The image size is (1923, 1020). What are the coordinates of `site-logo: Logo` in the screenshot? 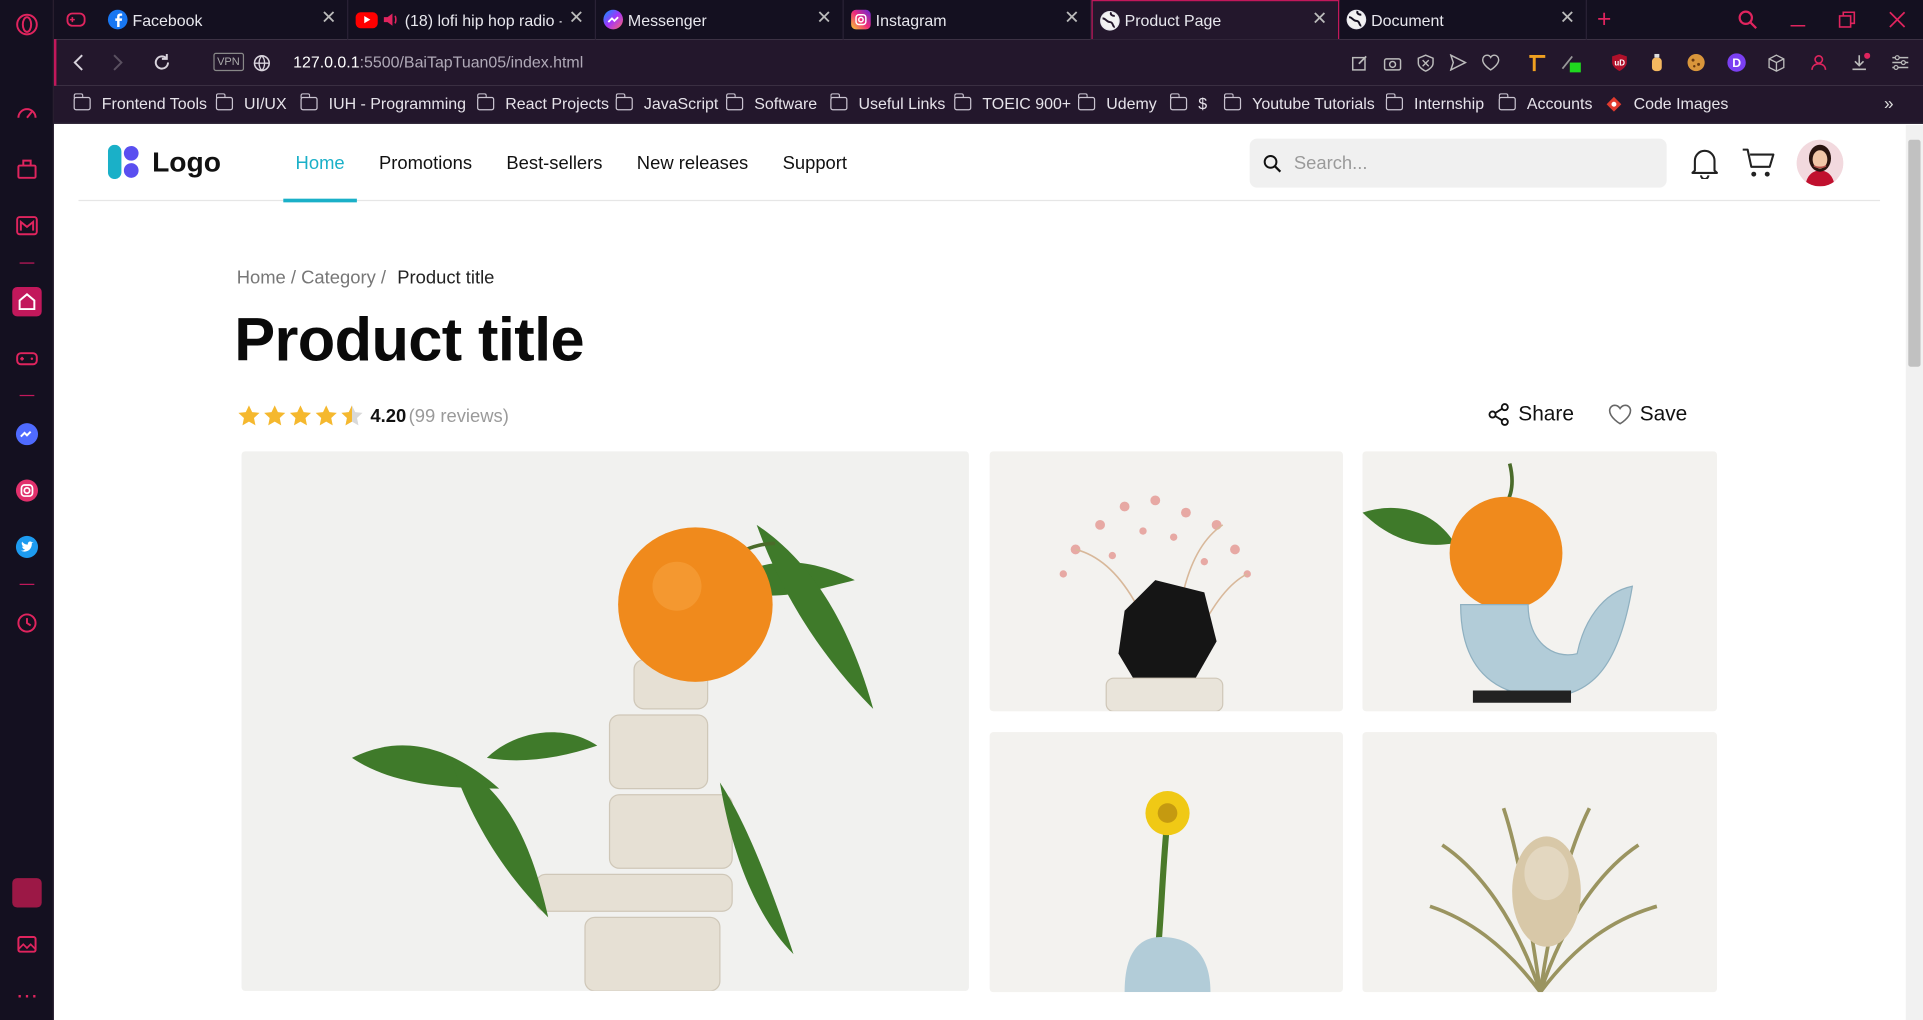 It's located at (164, 162).